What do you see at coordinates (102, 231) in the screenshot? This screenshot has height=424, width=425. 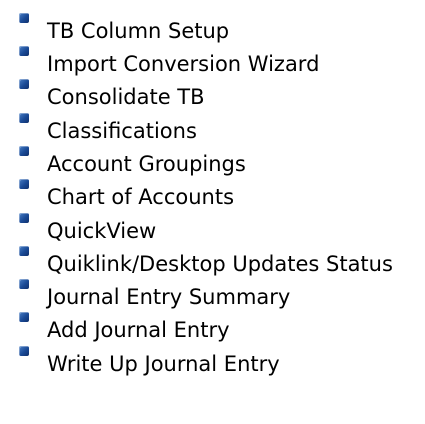 I see `menu-item-label: QuickView` at bounding box center [102, 231].